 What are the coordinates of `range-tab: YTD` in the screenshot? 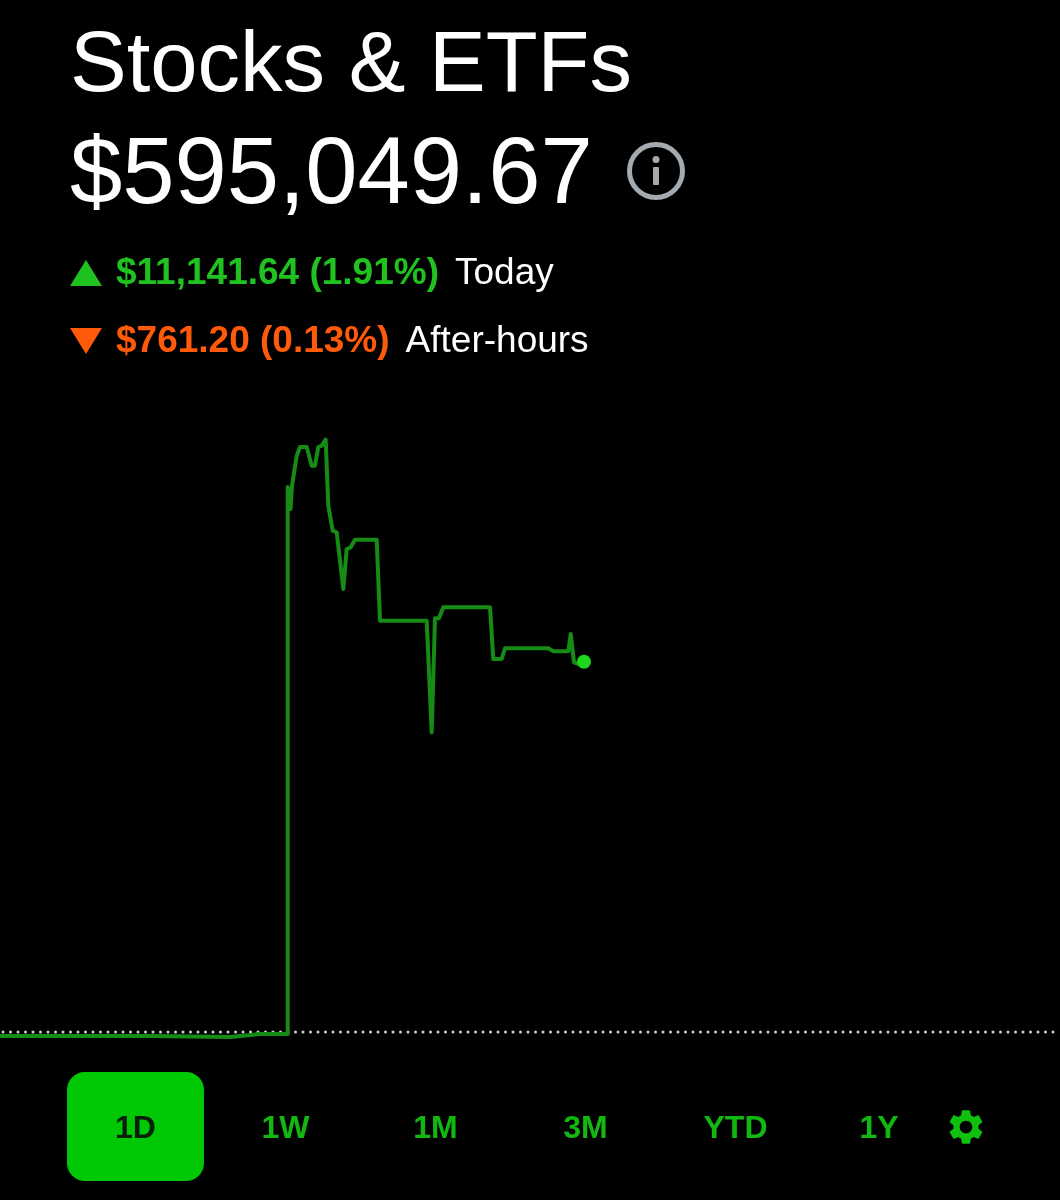 It's located at (735, 1126).